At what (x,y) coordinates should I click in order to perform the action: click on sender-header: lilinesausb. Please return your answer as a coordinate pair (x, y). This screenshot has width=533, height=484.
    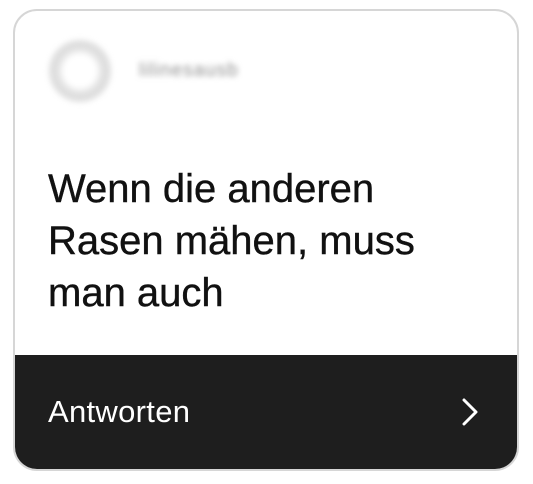
    Looking at the image, I should click on (144, 71).